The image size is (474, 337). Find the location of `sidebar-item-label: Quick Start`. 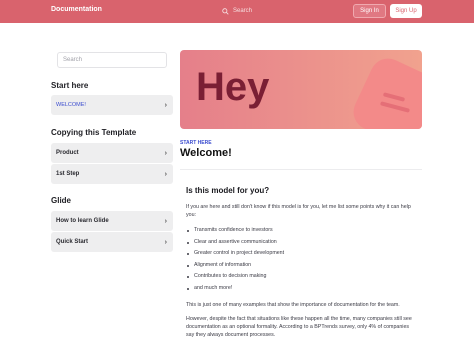

sidebar-item-label: Quick Start is located at coordinates (72, 242).